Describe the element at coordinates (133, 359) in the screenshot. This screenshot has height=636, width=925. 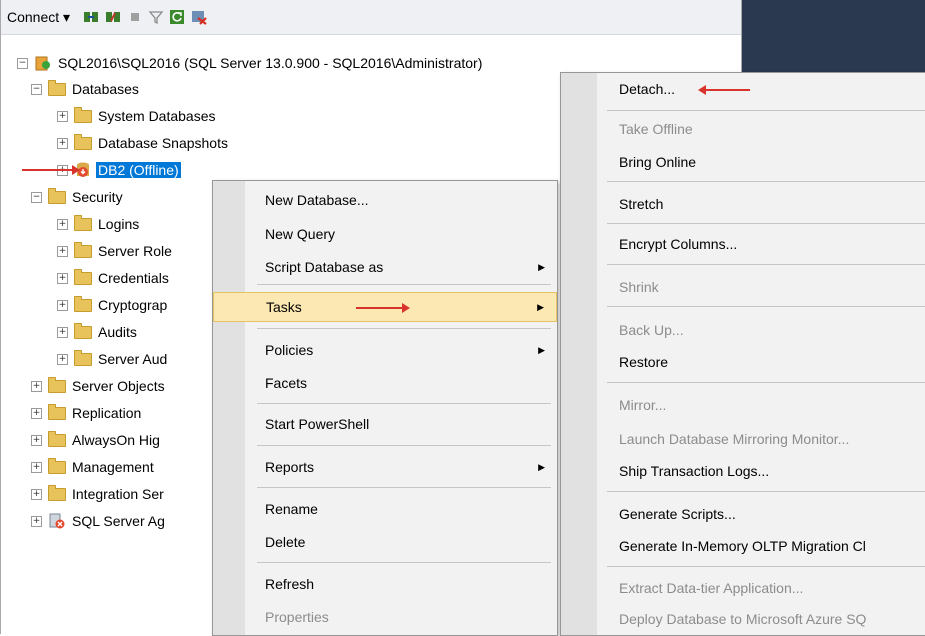
I see `tree-label: Server Aud` at that location.